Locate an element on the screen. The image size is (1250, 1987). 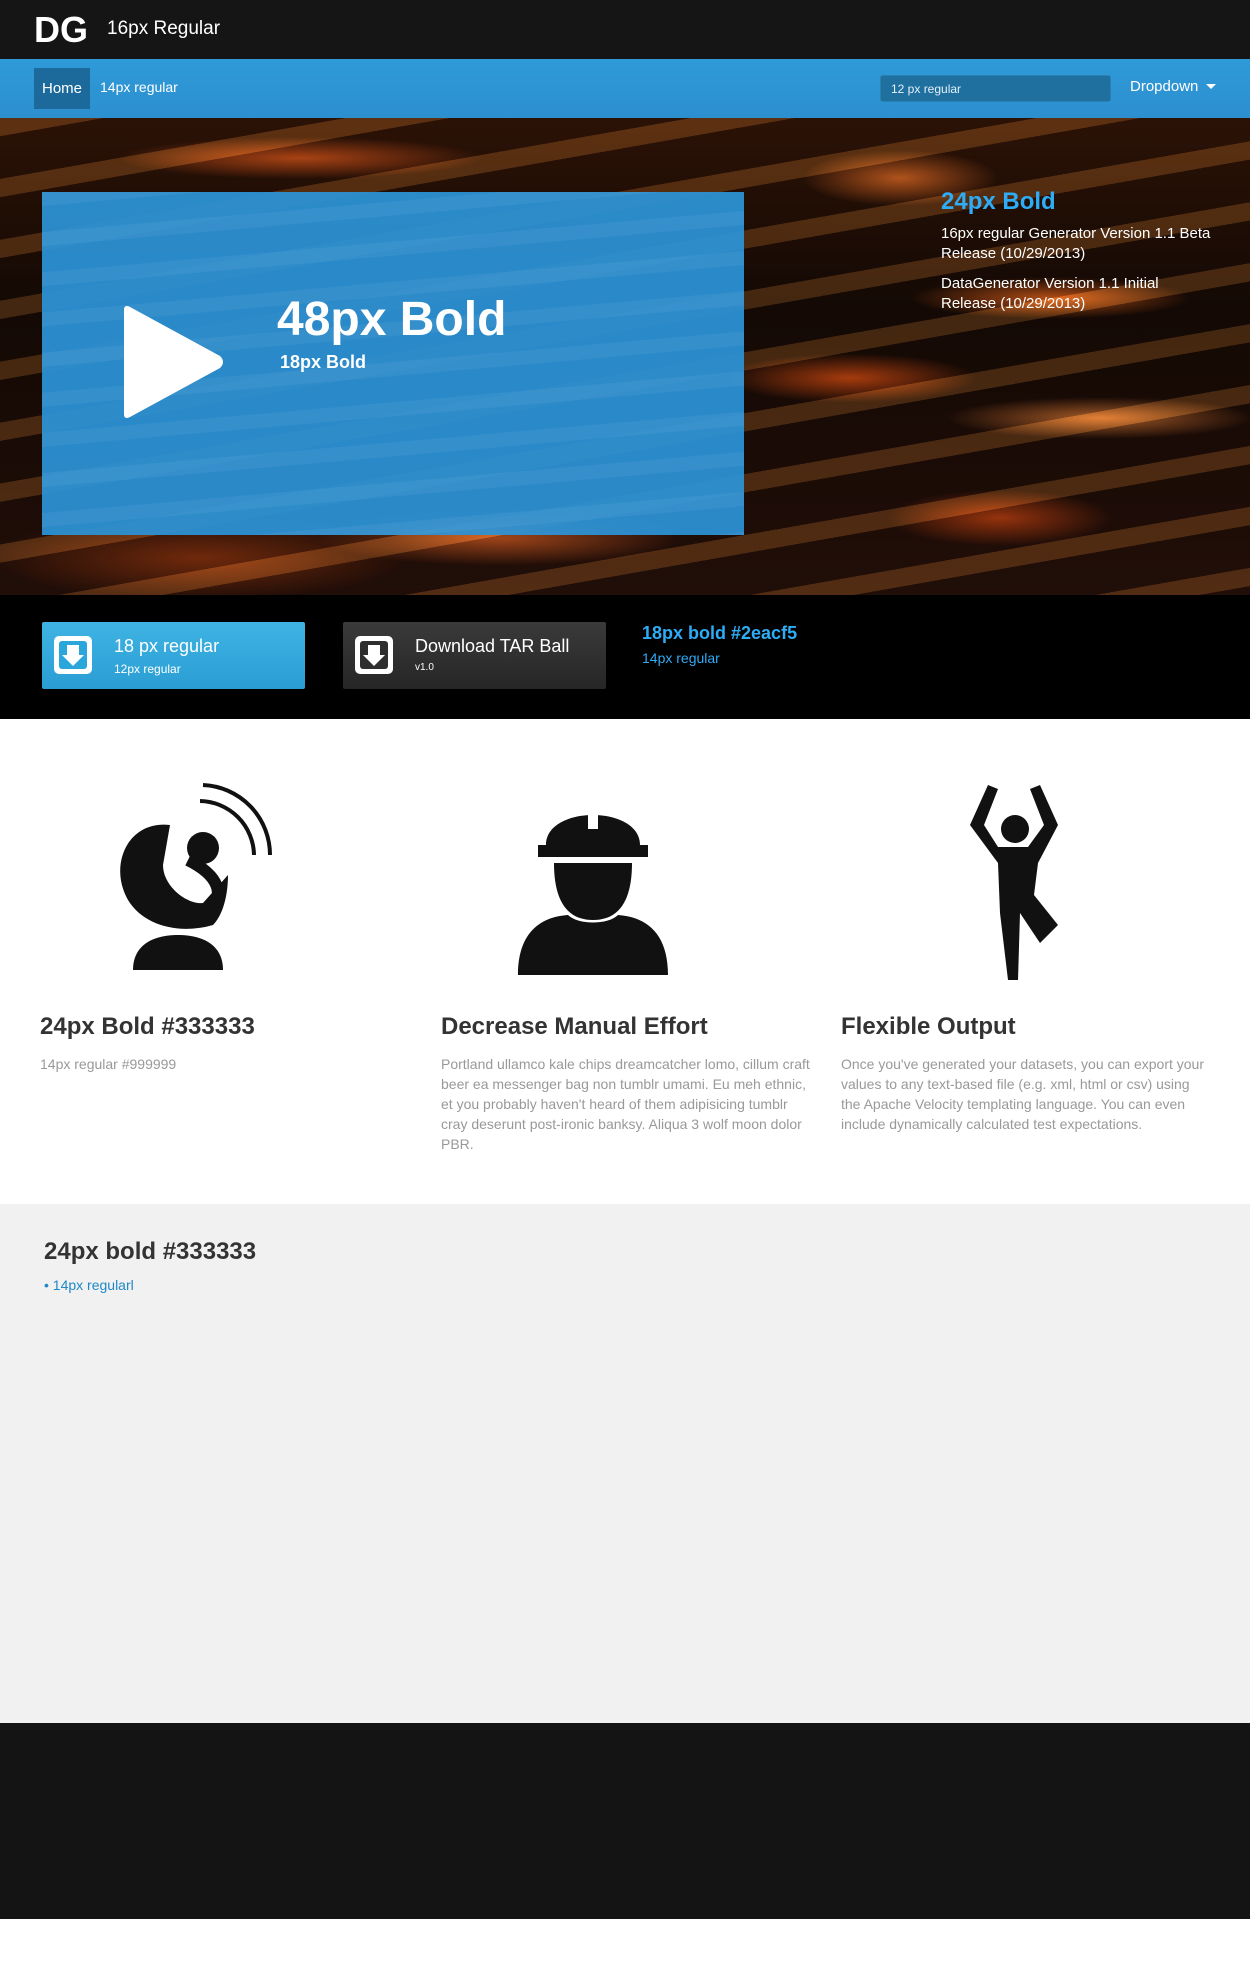
nav-dropdown: Dropdown is located at coordinates (1173, 86).